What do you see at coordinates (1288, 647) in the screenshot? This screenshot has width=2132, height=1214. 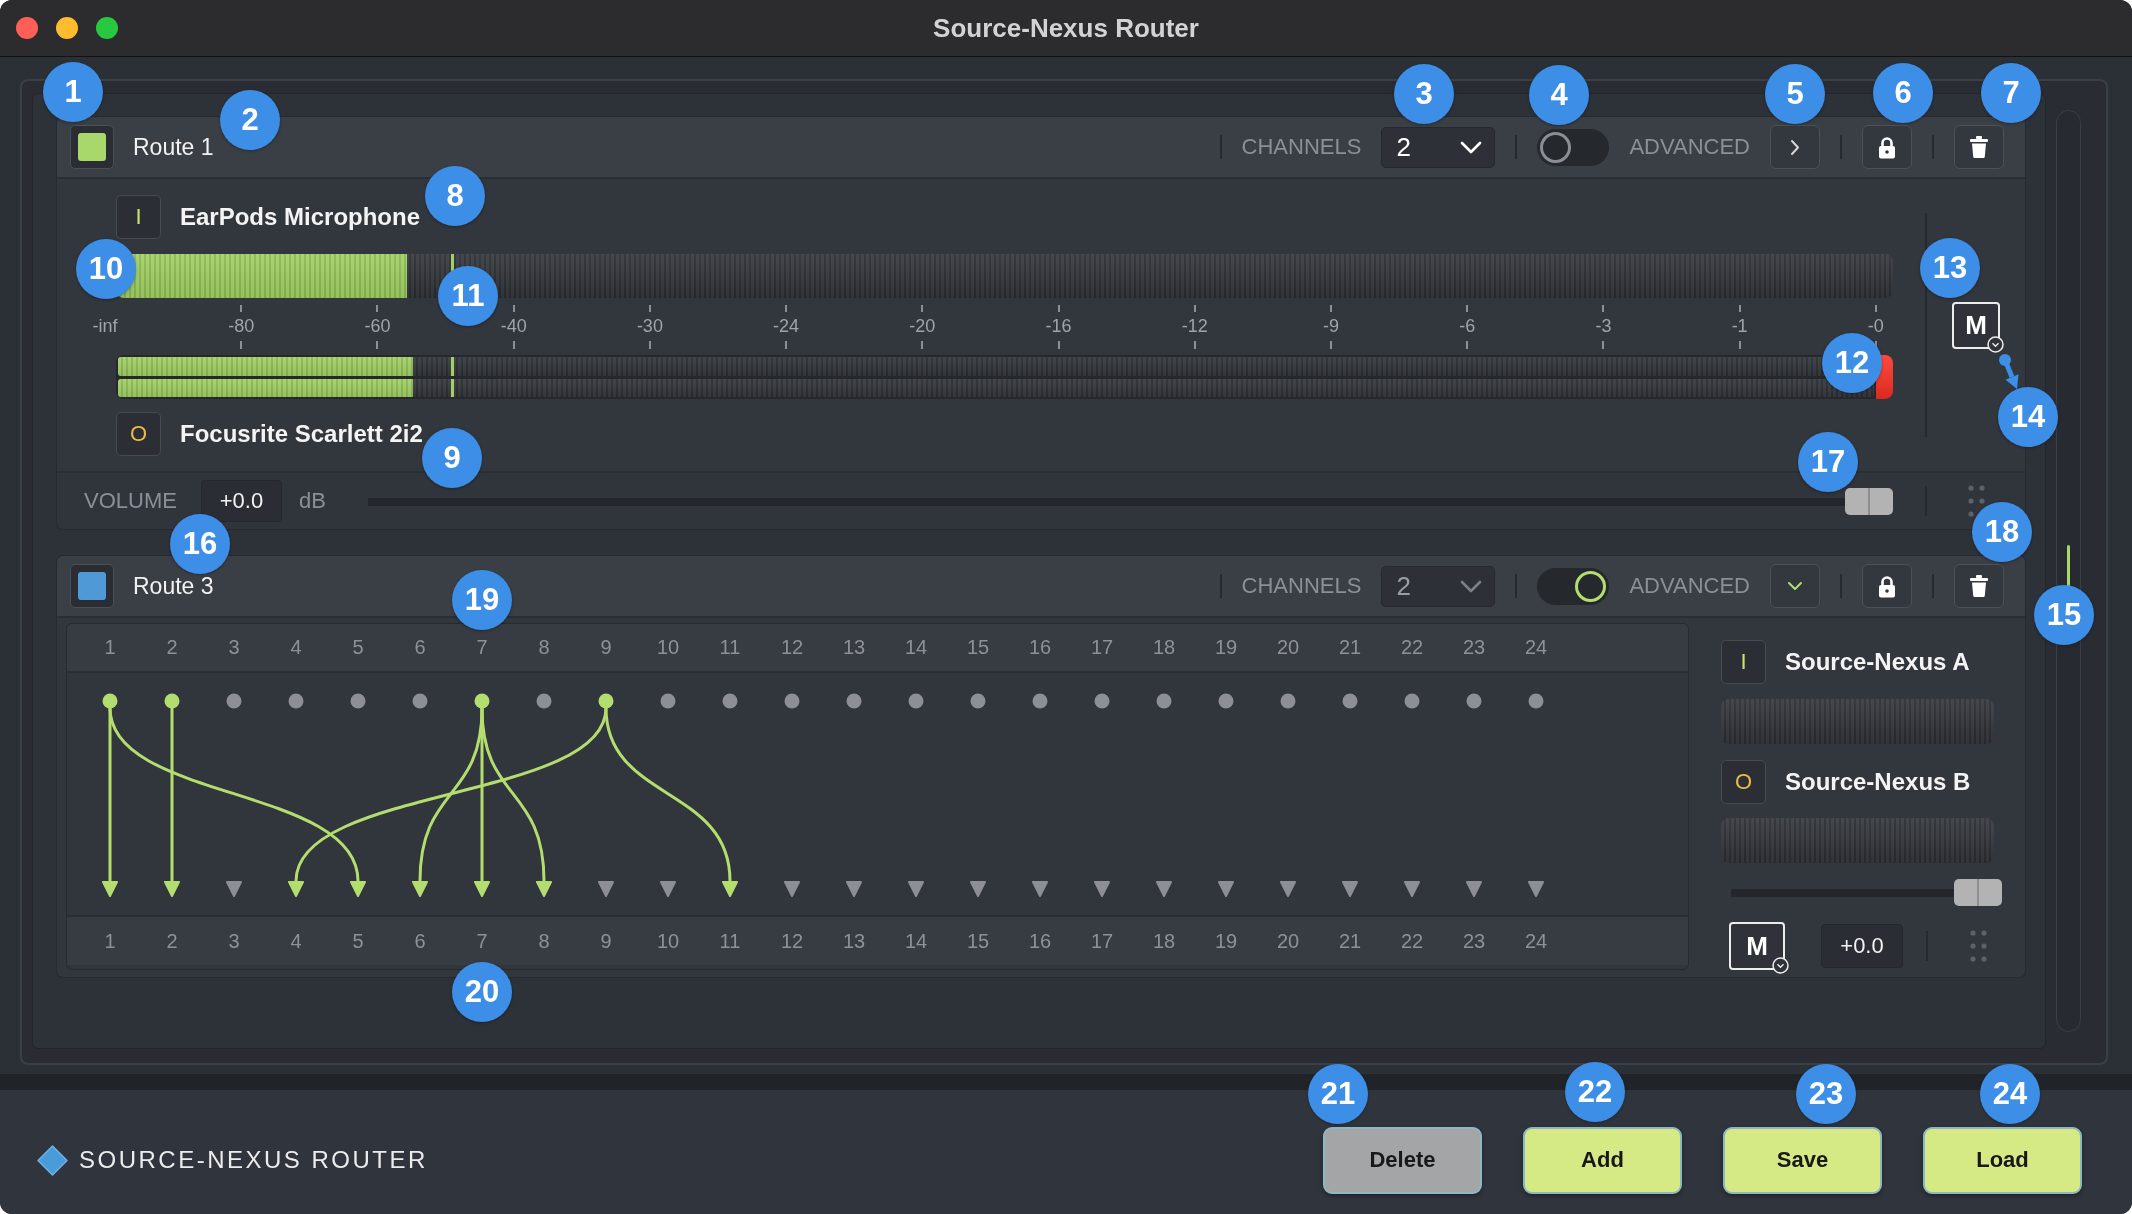 I see `channel-number: 20` at bounding box center [1288, 647].